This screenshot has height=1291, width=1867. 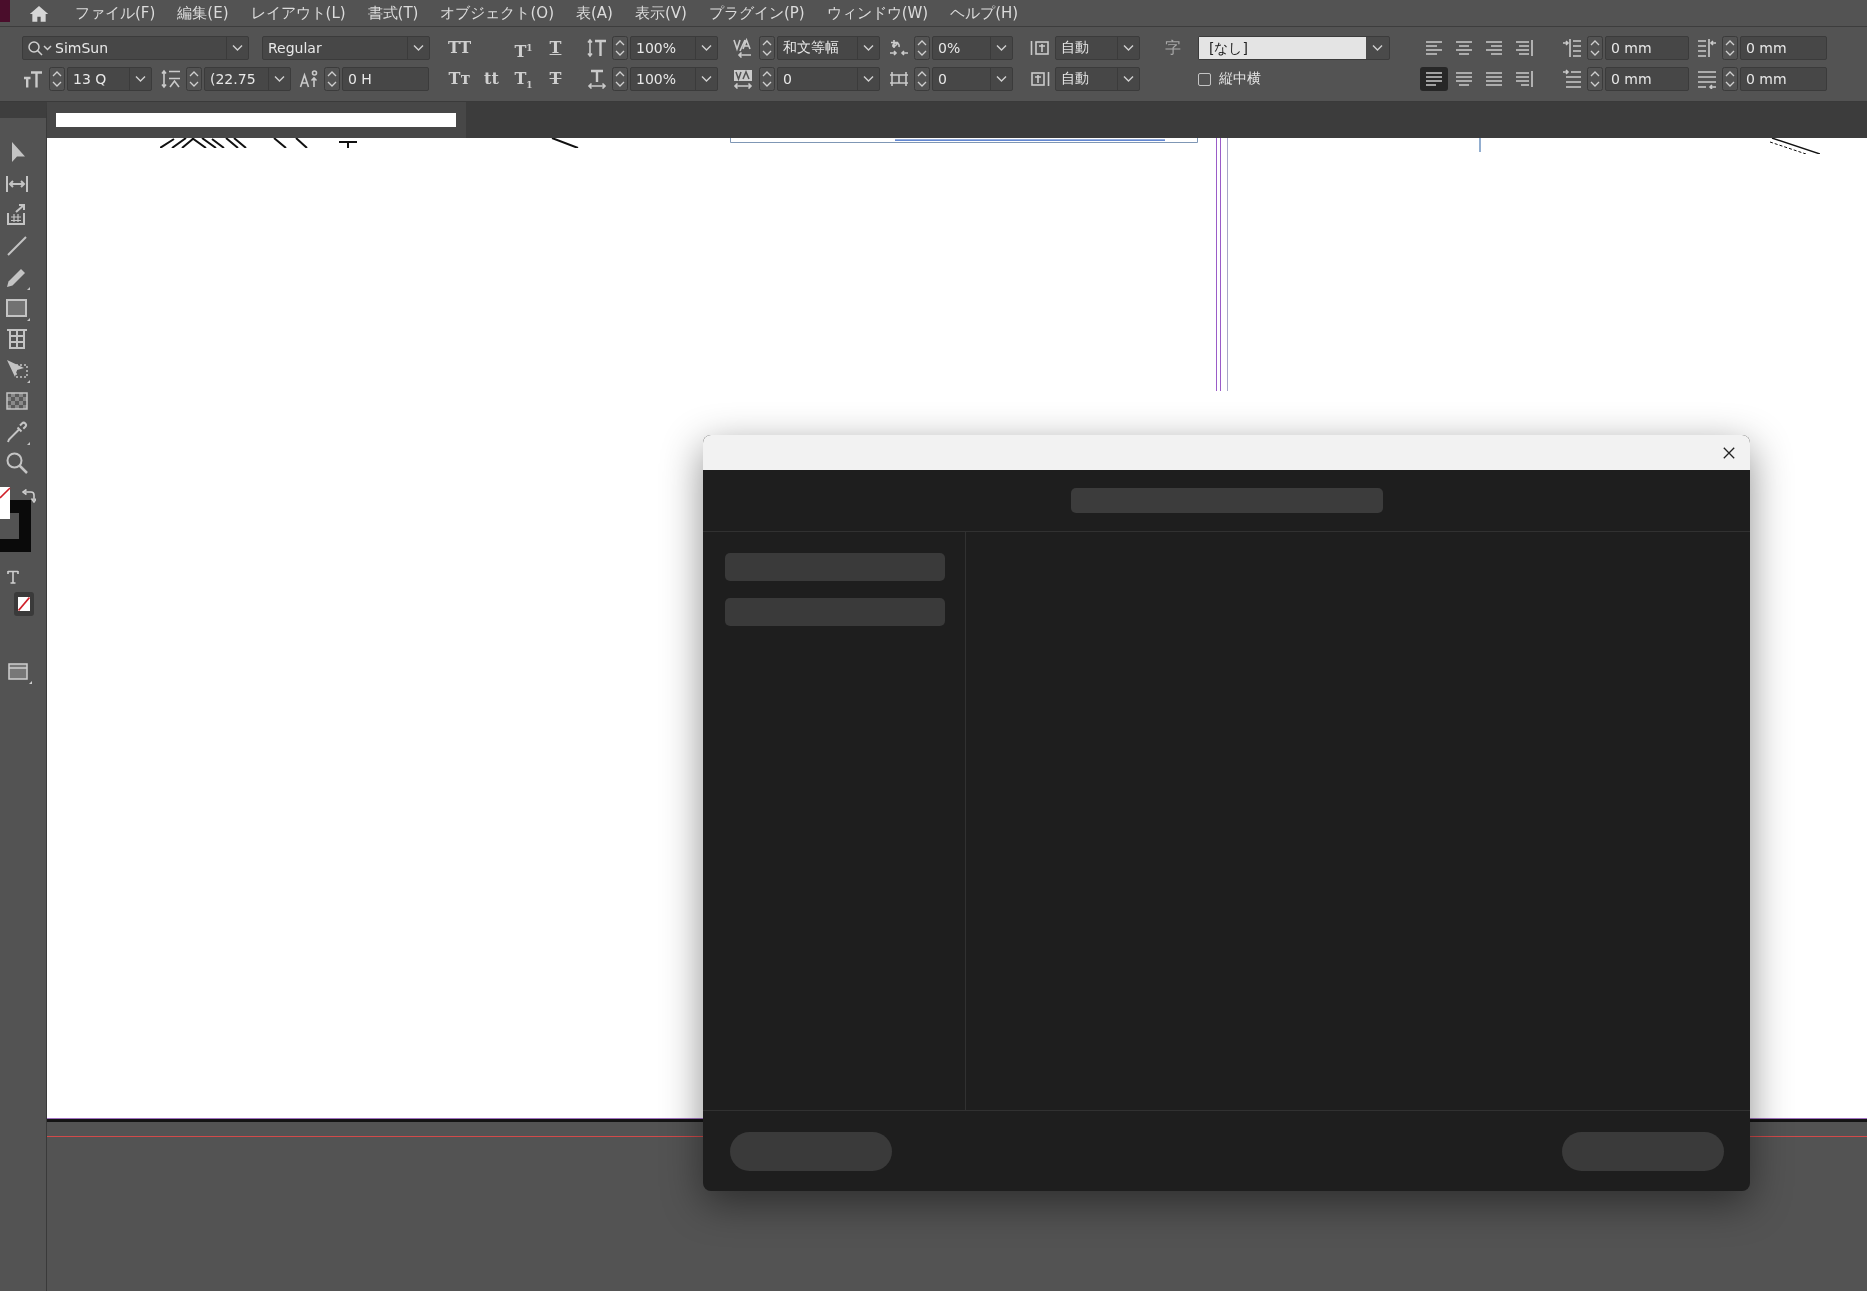 I want to click on vertical-scale-icon, so click(x=597, y=48).